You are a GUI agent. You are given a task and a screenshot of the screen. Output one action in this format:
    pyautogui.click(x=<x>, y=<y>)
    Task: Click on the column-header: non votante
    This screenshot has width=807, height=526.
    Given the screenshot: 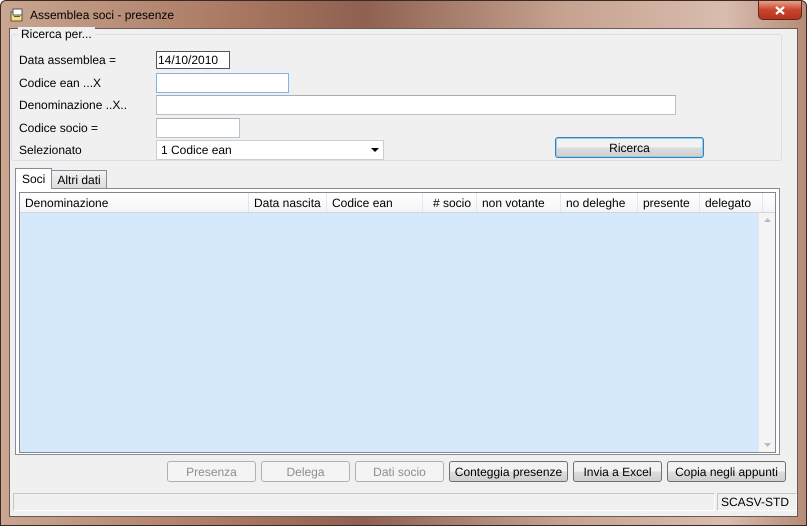 What is the action you would take?
    pyautogui.click(x=519, y=202)
    